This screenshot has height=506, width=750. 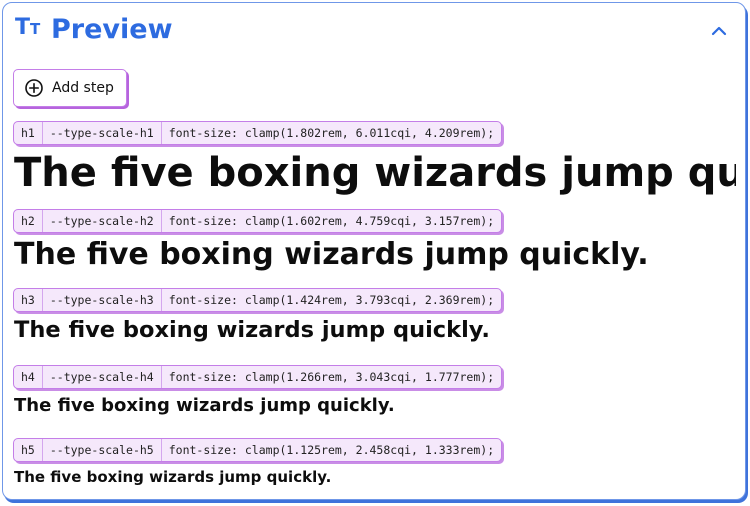 I want to click on step-variable: --type-scale-h2, so click(x=101, y=221).